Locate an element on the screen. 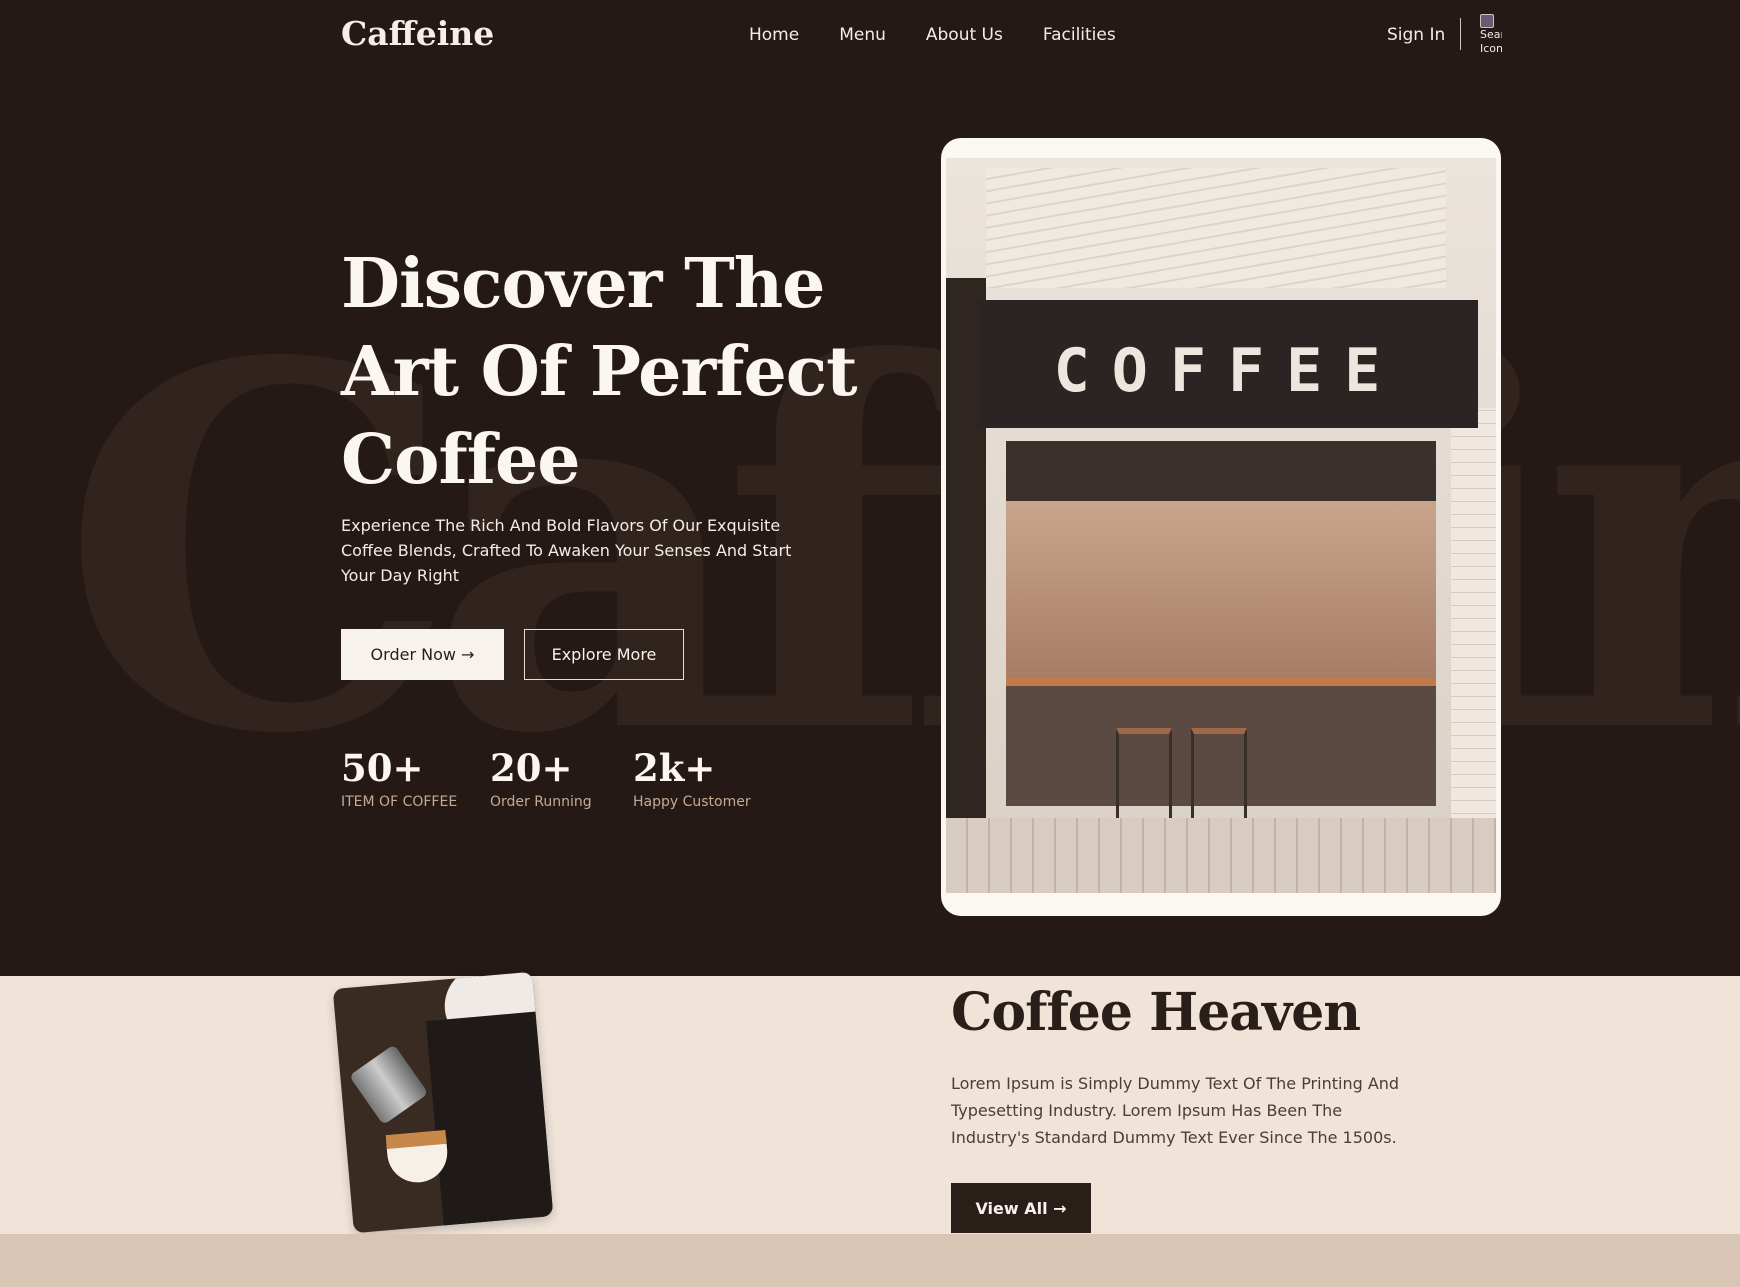 The width and height of the screenshot is (1740, 1287). barista-image is located at coordinates (443, 1102).